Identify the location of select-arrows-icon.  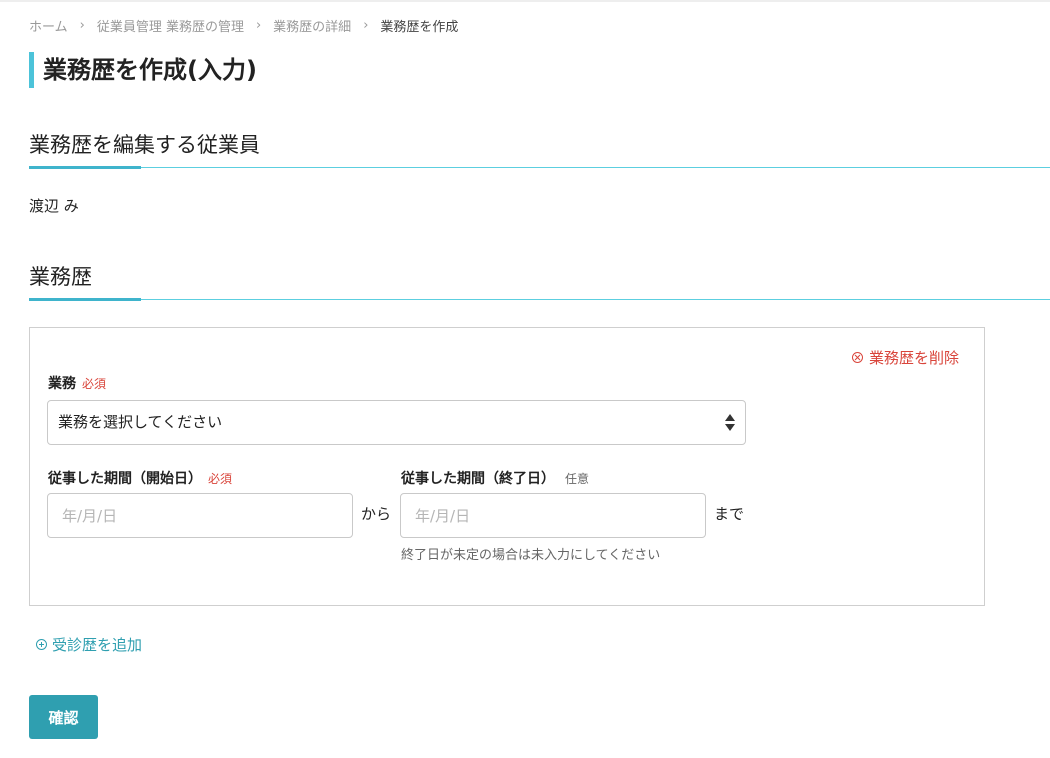
(730, 423).